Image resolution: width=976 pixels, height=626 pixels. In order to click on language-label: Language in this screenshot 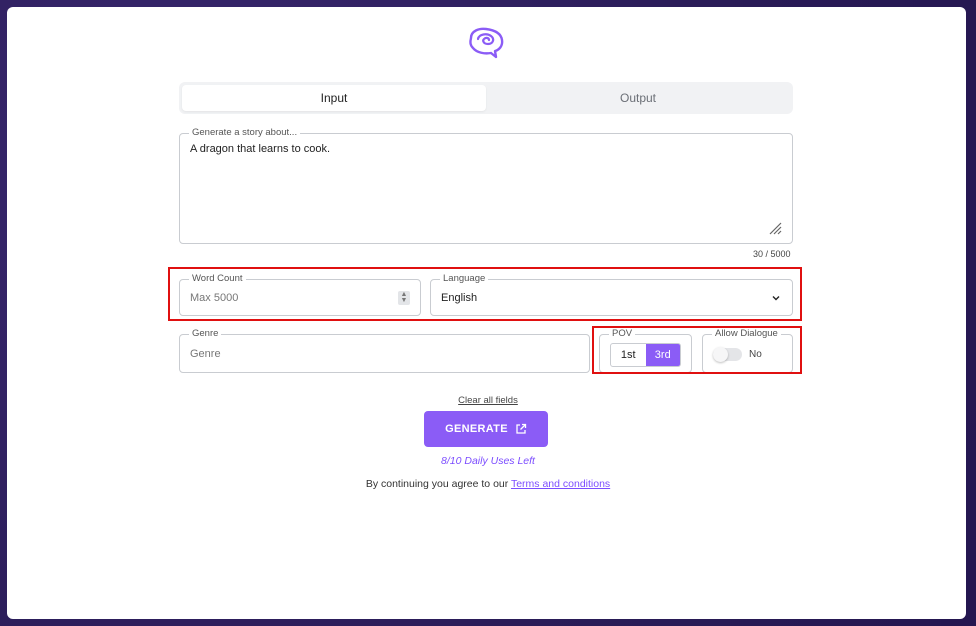, I will do `click(464, 279)`.